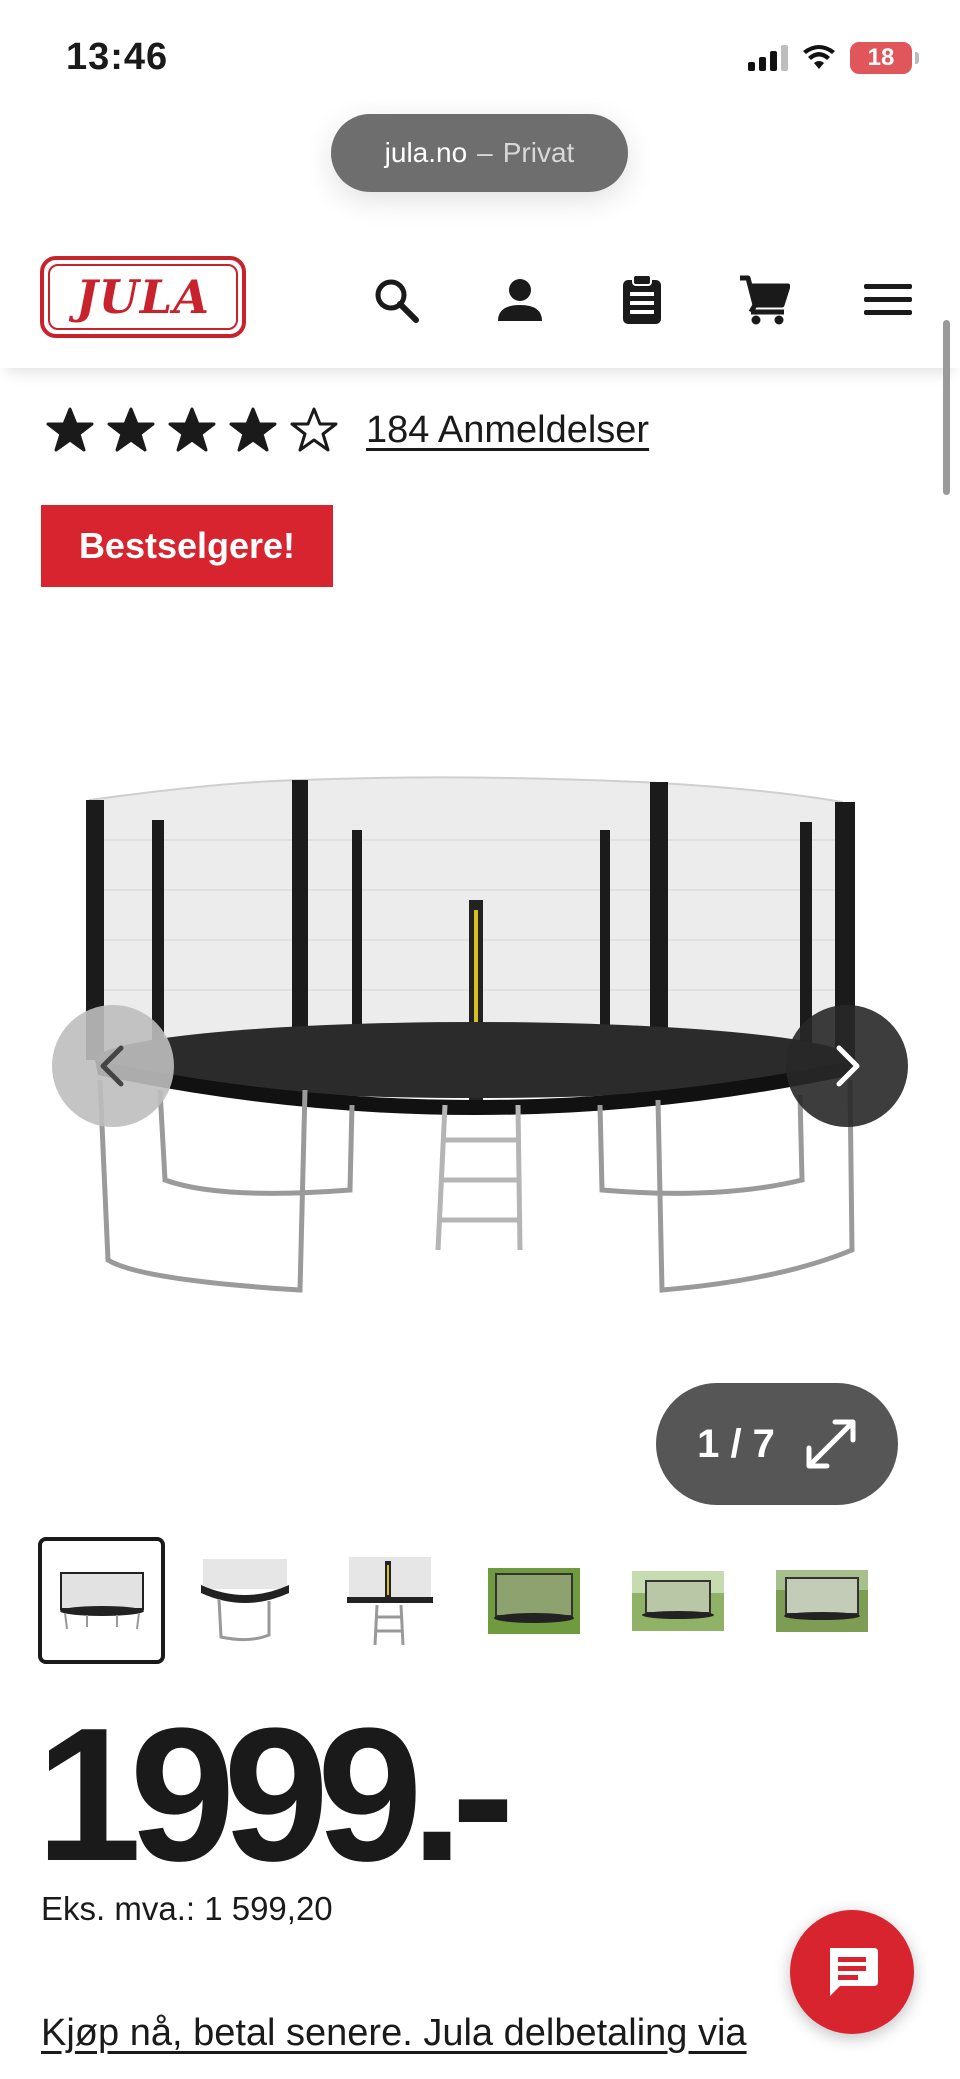 The height and width of the screenshot is (2079, 960). I want to click on chat-icon, so click(854, 1972).